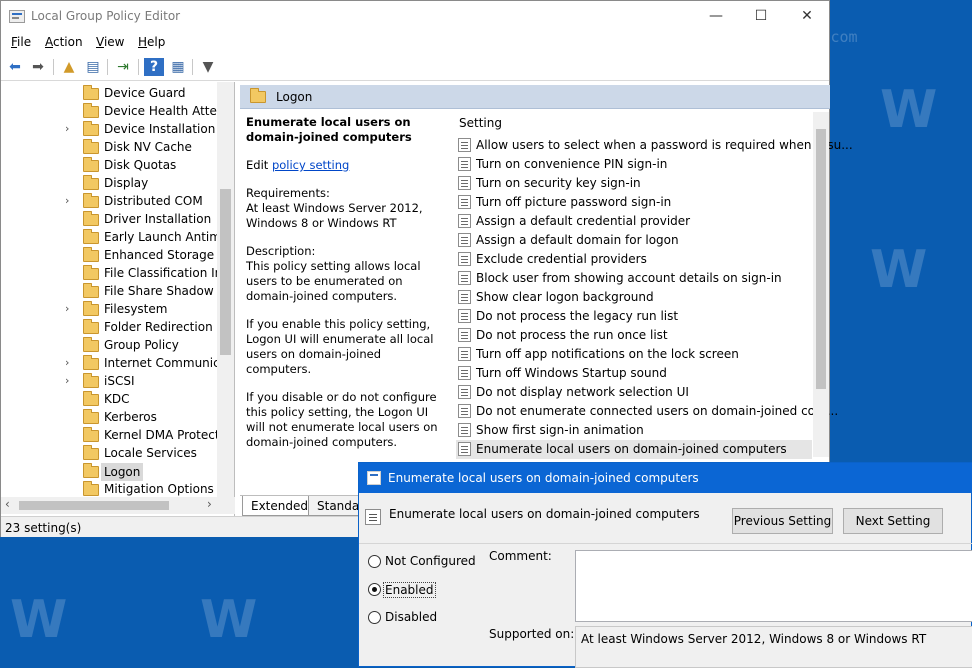  I want to click on window-title: Local Group Policy Editor, so click(106, 16).